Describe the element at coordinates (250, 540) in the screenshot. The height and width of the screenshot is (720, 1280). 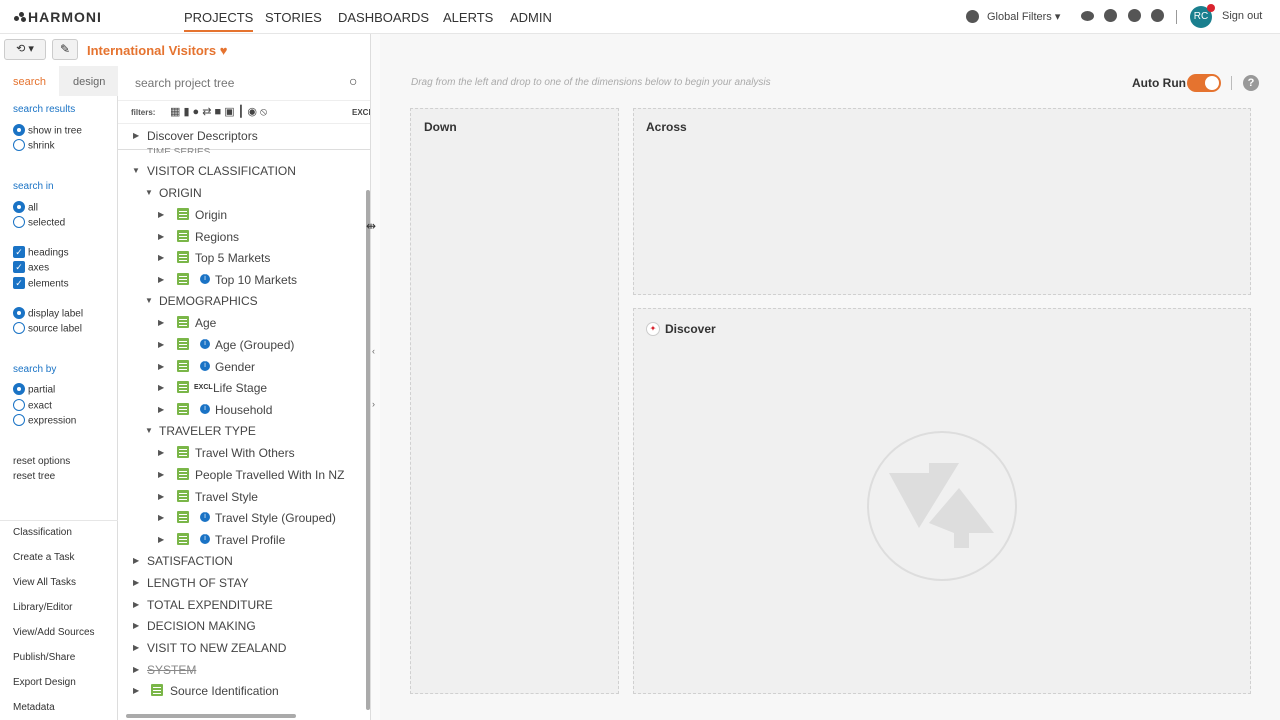
I see `tree-item: Travel Profile` at that location.